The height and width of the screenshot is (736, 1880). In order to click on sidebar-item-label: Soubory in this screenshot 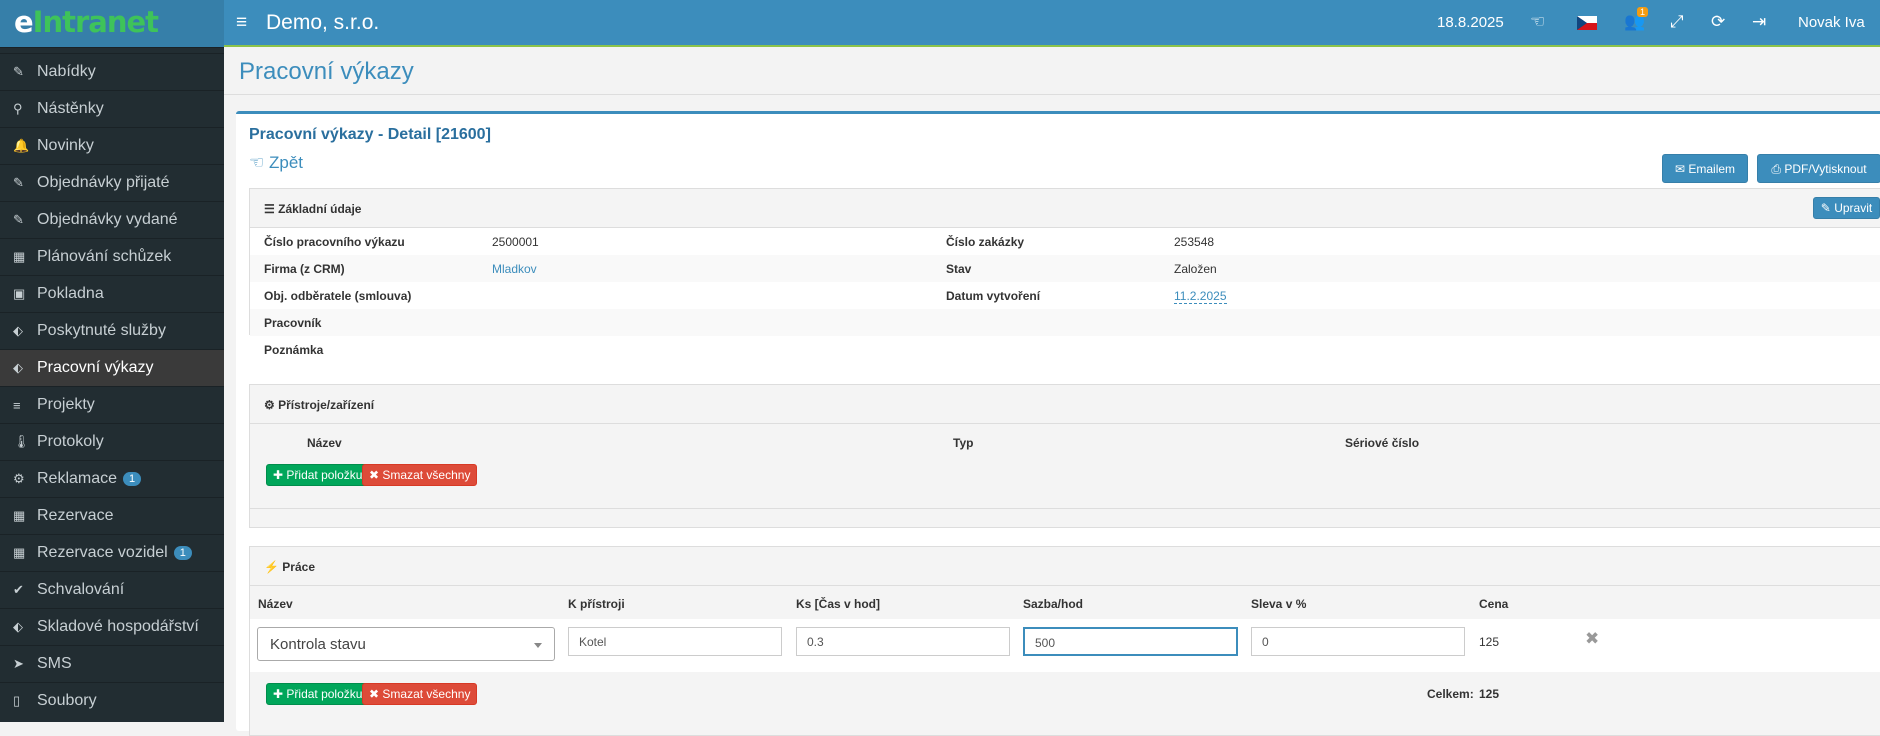, I will do `click(67, 700)`.